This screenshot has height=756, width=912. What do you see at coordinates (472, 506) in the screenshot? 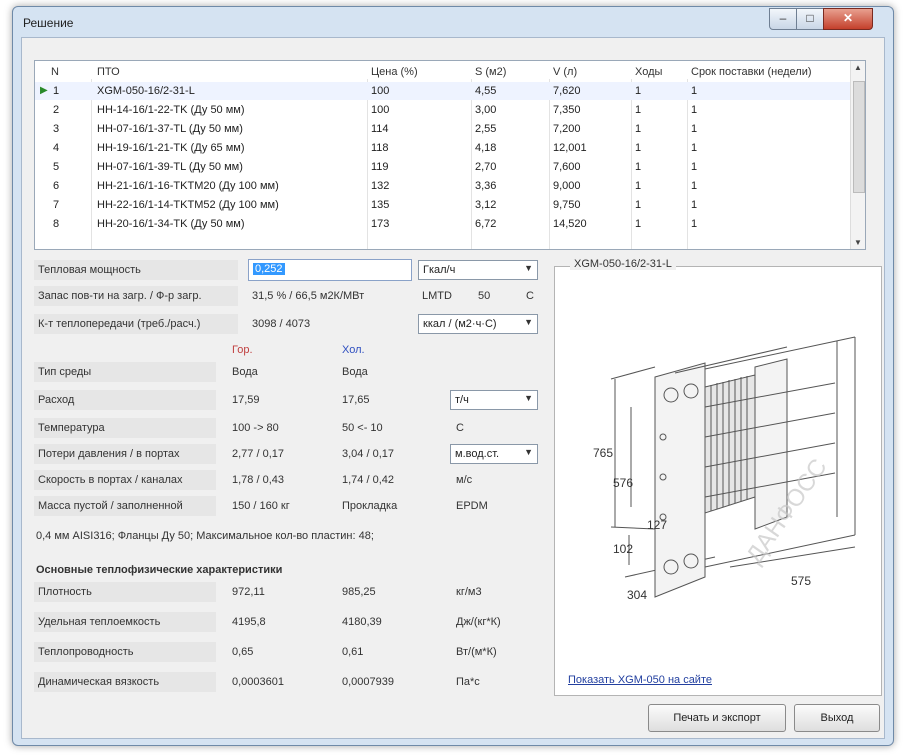
I see `gasket-value: EPDM` at bounding box center [472, 506].